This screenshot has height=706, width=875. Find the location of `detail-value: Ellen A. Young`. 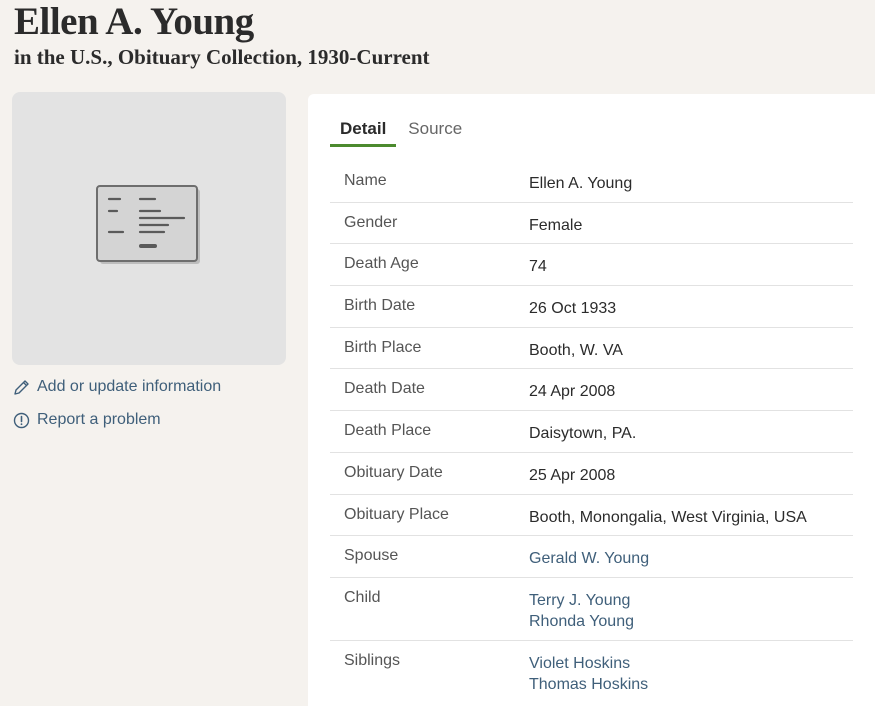

detail-value: Ellen A. Young is located at coordinates (581, 183).